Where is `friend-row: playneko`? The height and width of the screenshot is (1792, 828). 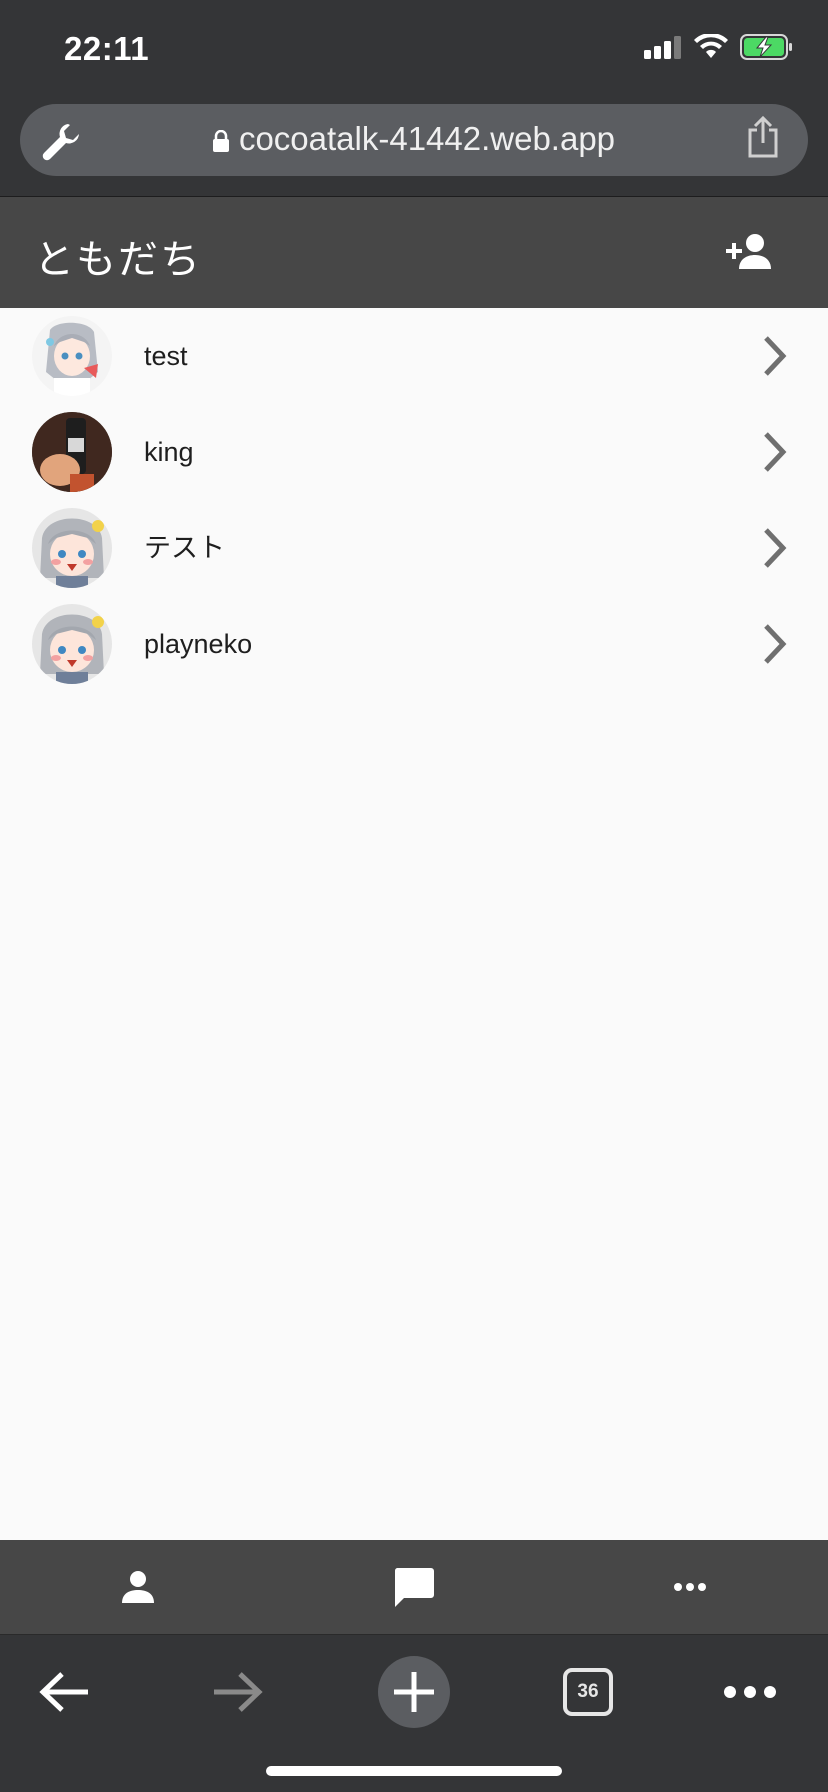
friend-row: playneko is located at coordinates (414, 644).